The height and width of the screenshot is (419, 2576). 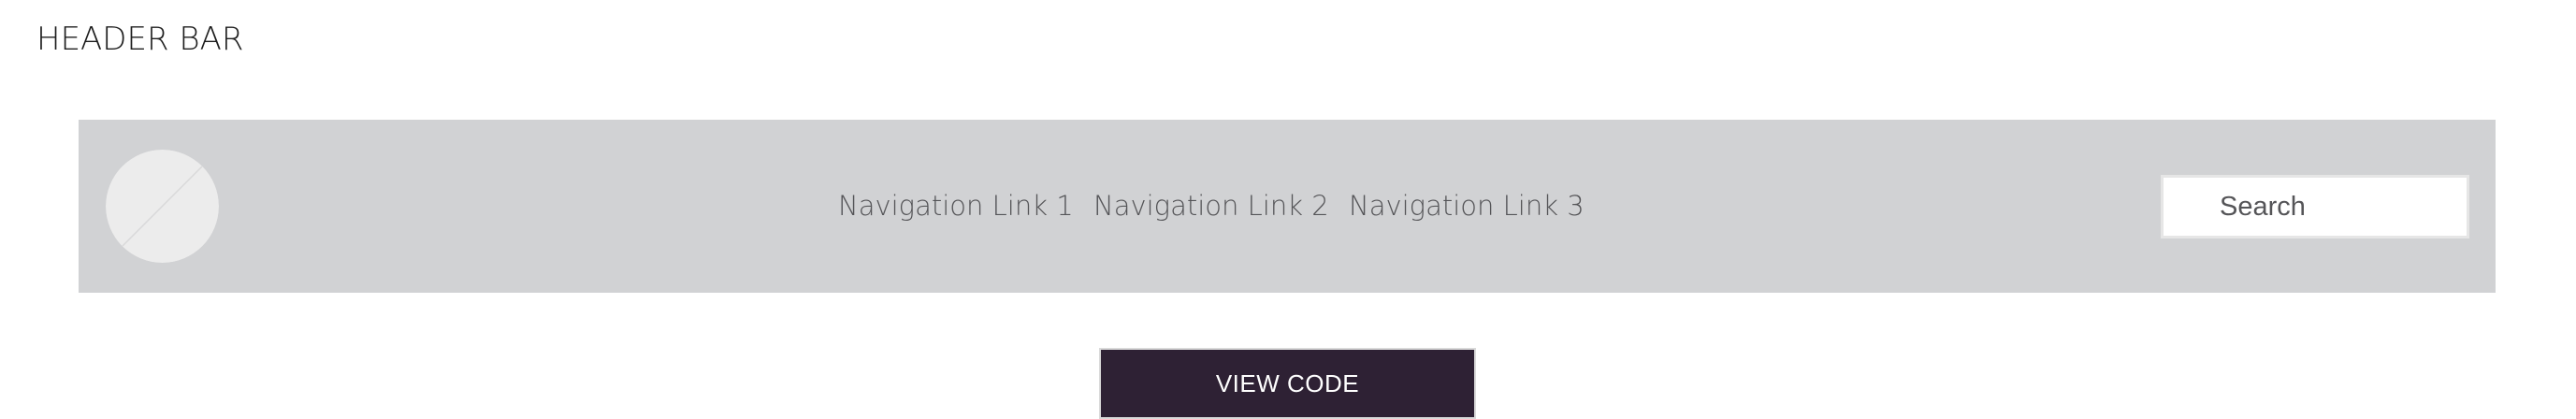 I want to click on logo, so click(x=163, y=206).